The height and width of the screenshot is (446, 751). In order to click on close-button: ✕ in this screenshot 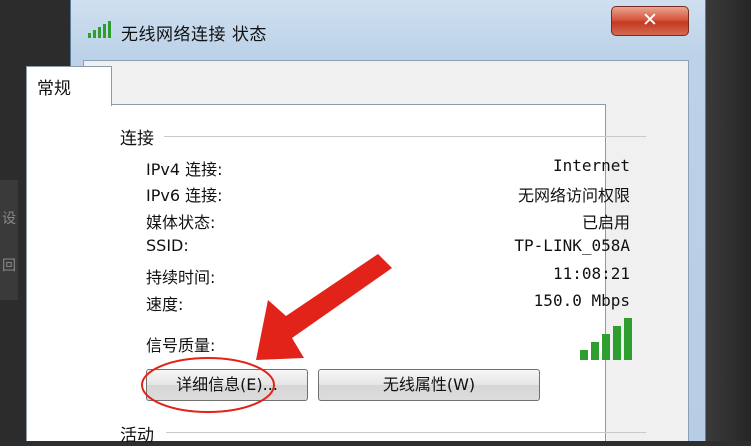, I will do `click(650, 21)`.